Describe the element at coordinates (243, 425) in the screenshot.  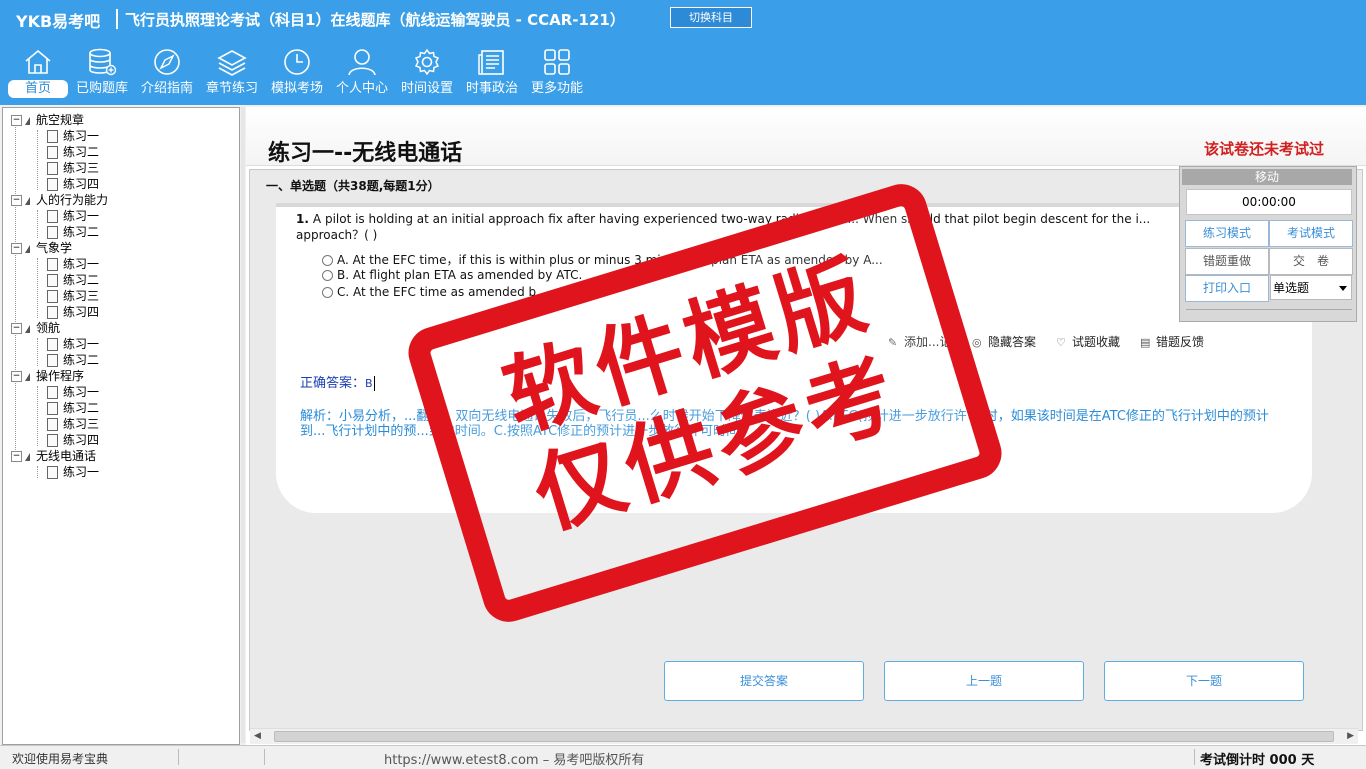
I see `tree-splitter` at that location.